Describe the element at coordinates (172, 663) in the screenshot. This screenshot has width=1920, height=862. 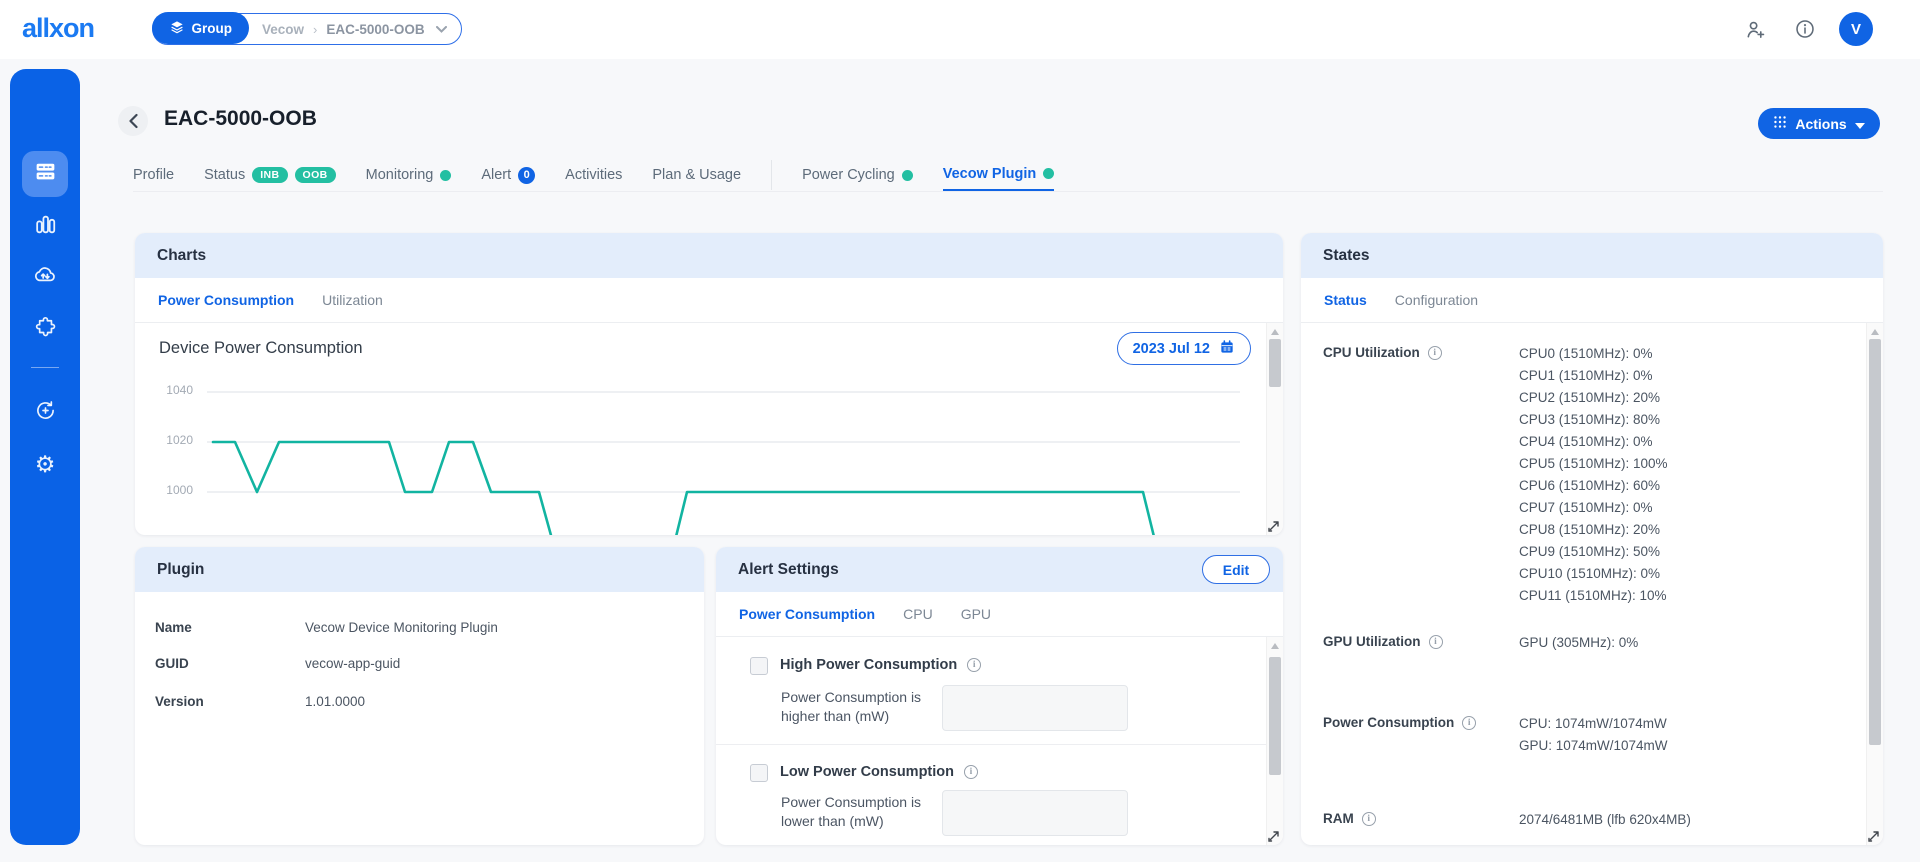
I see `plugin-guid-label: GUID` at that location.